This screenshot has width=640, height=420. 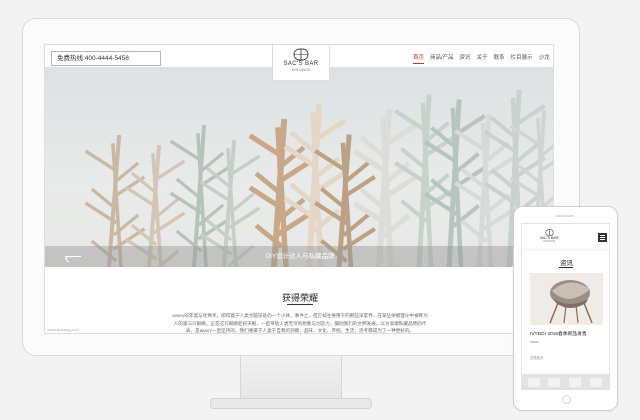 What do you see at coordinates (565, 216) in the screenshot?
I see `phone-speaker` at bounding box center [565, 216].